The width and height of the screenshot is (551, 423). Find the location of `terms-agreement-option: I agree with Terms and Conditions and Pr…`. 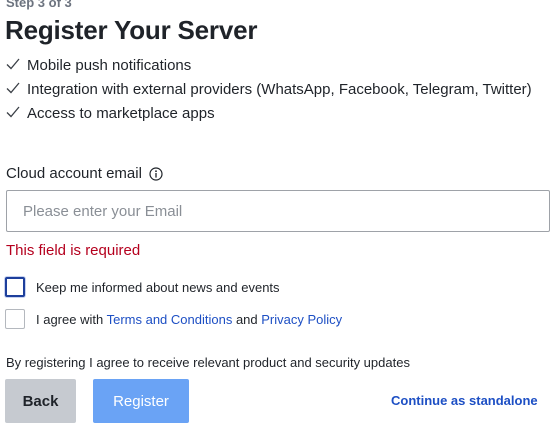

terms-agreement-option: I agree with Terms and Conditions and Pr… is located at coordinates (173, 319).